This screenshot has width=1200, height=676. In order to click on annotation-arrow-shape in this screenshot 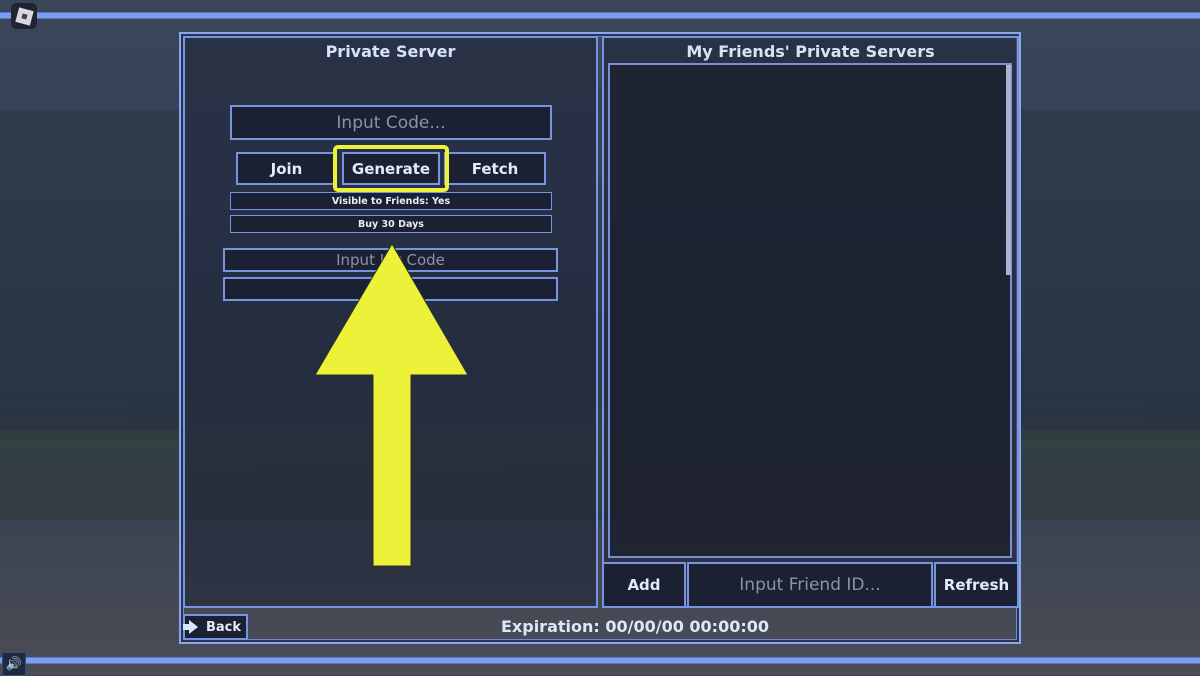, I will do `click(391, 405)`.